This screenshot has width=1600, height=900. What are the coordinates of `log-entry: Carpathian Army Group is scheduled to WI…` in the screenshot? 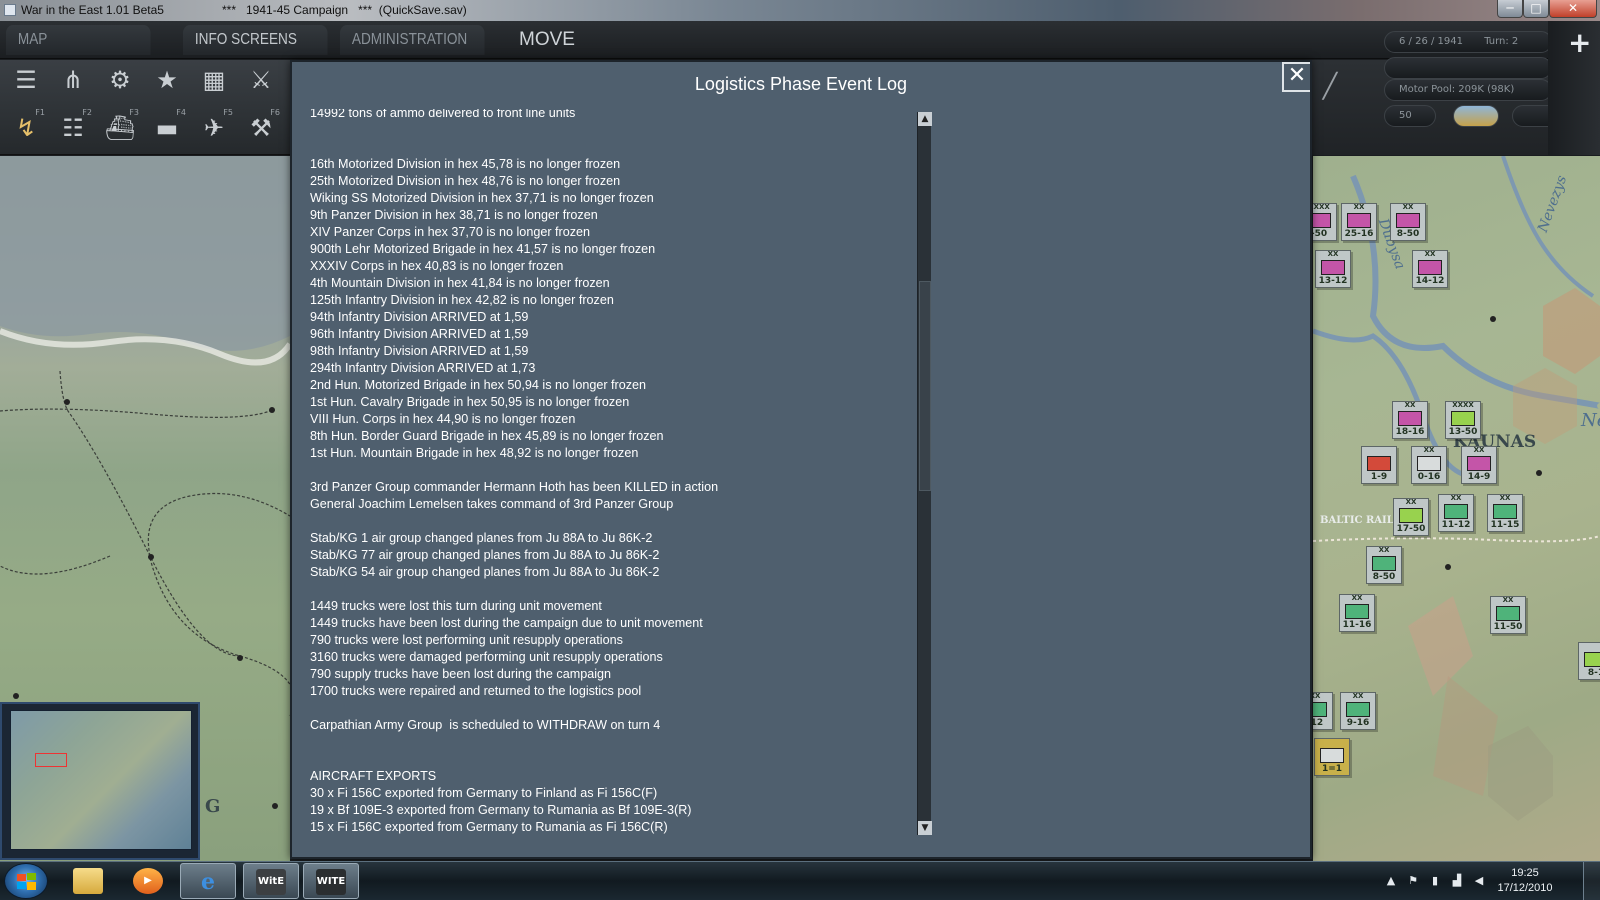 It's located at (485, 725).